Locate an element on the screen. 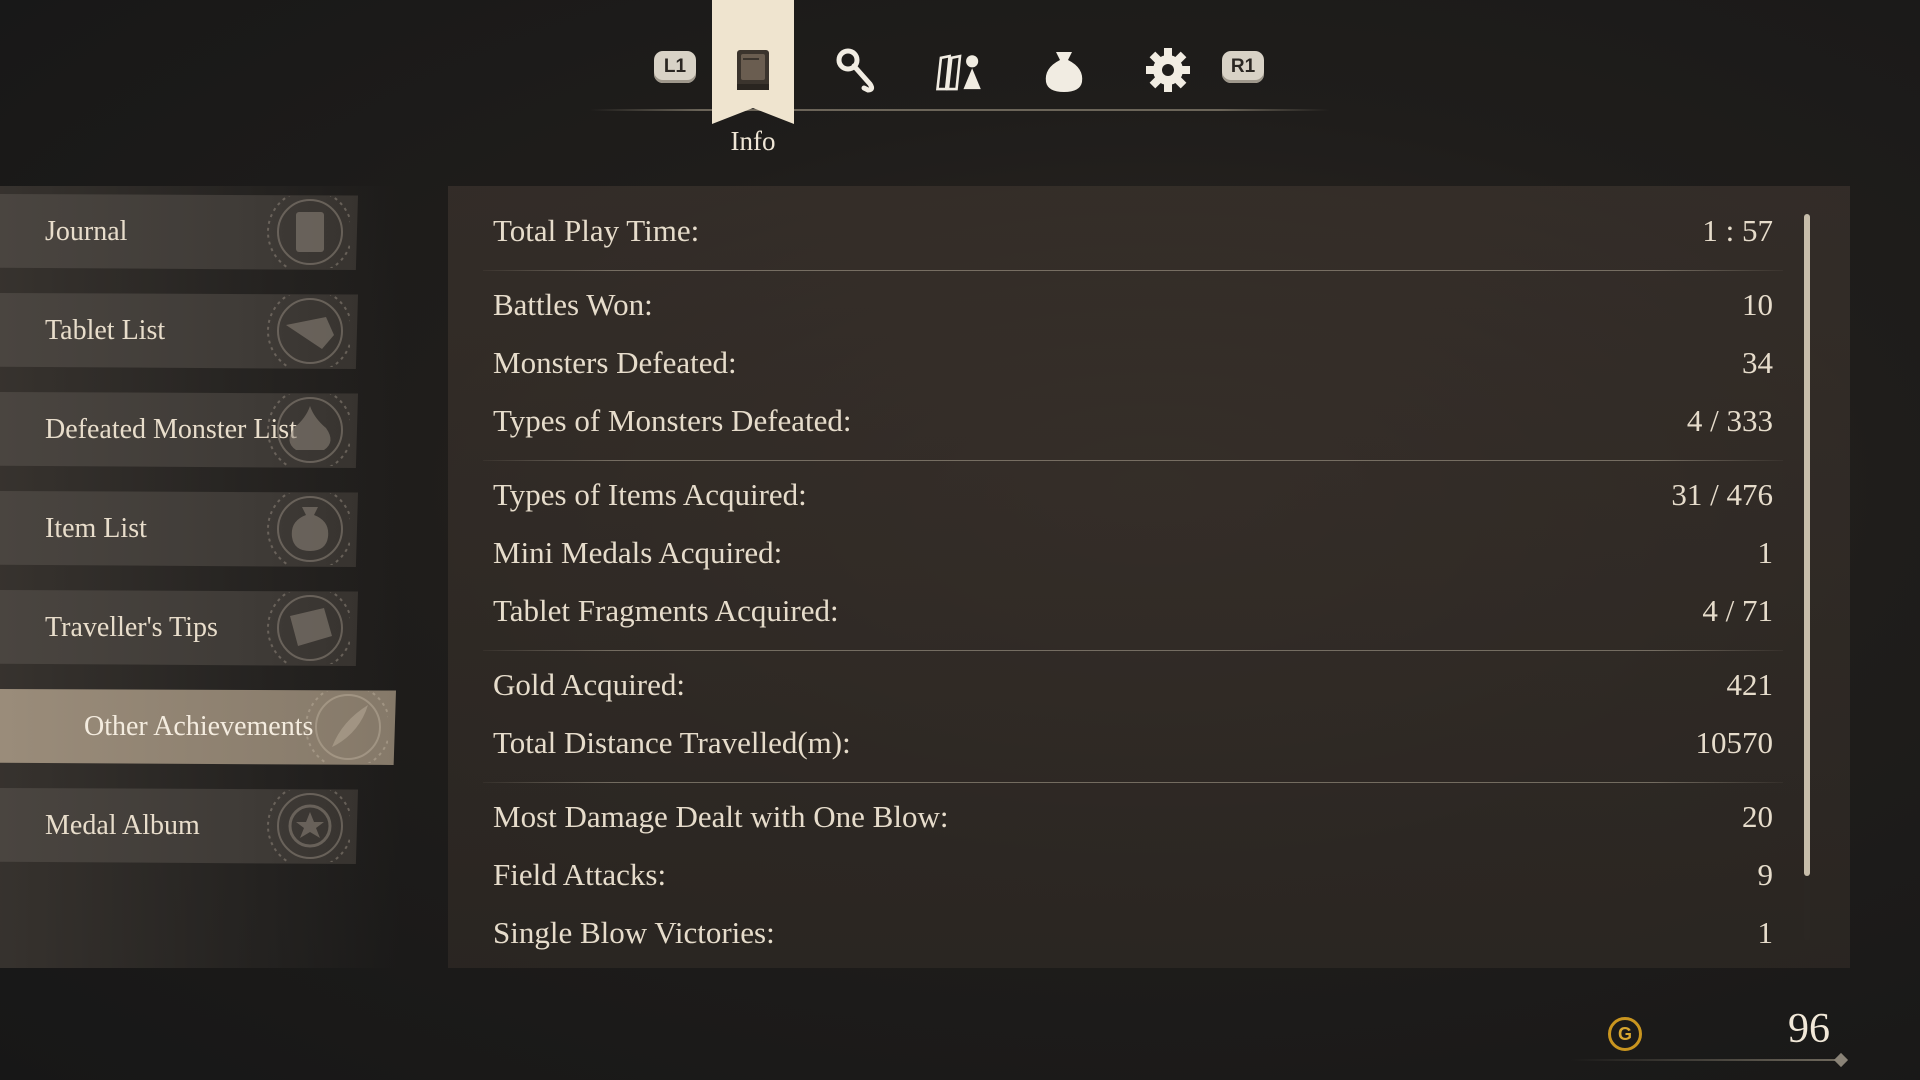 Image resolution: width=1920 pixels, height=1080 pixels. tab-bar-divider is located at coordinates (960, 110).